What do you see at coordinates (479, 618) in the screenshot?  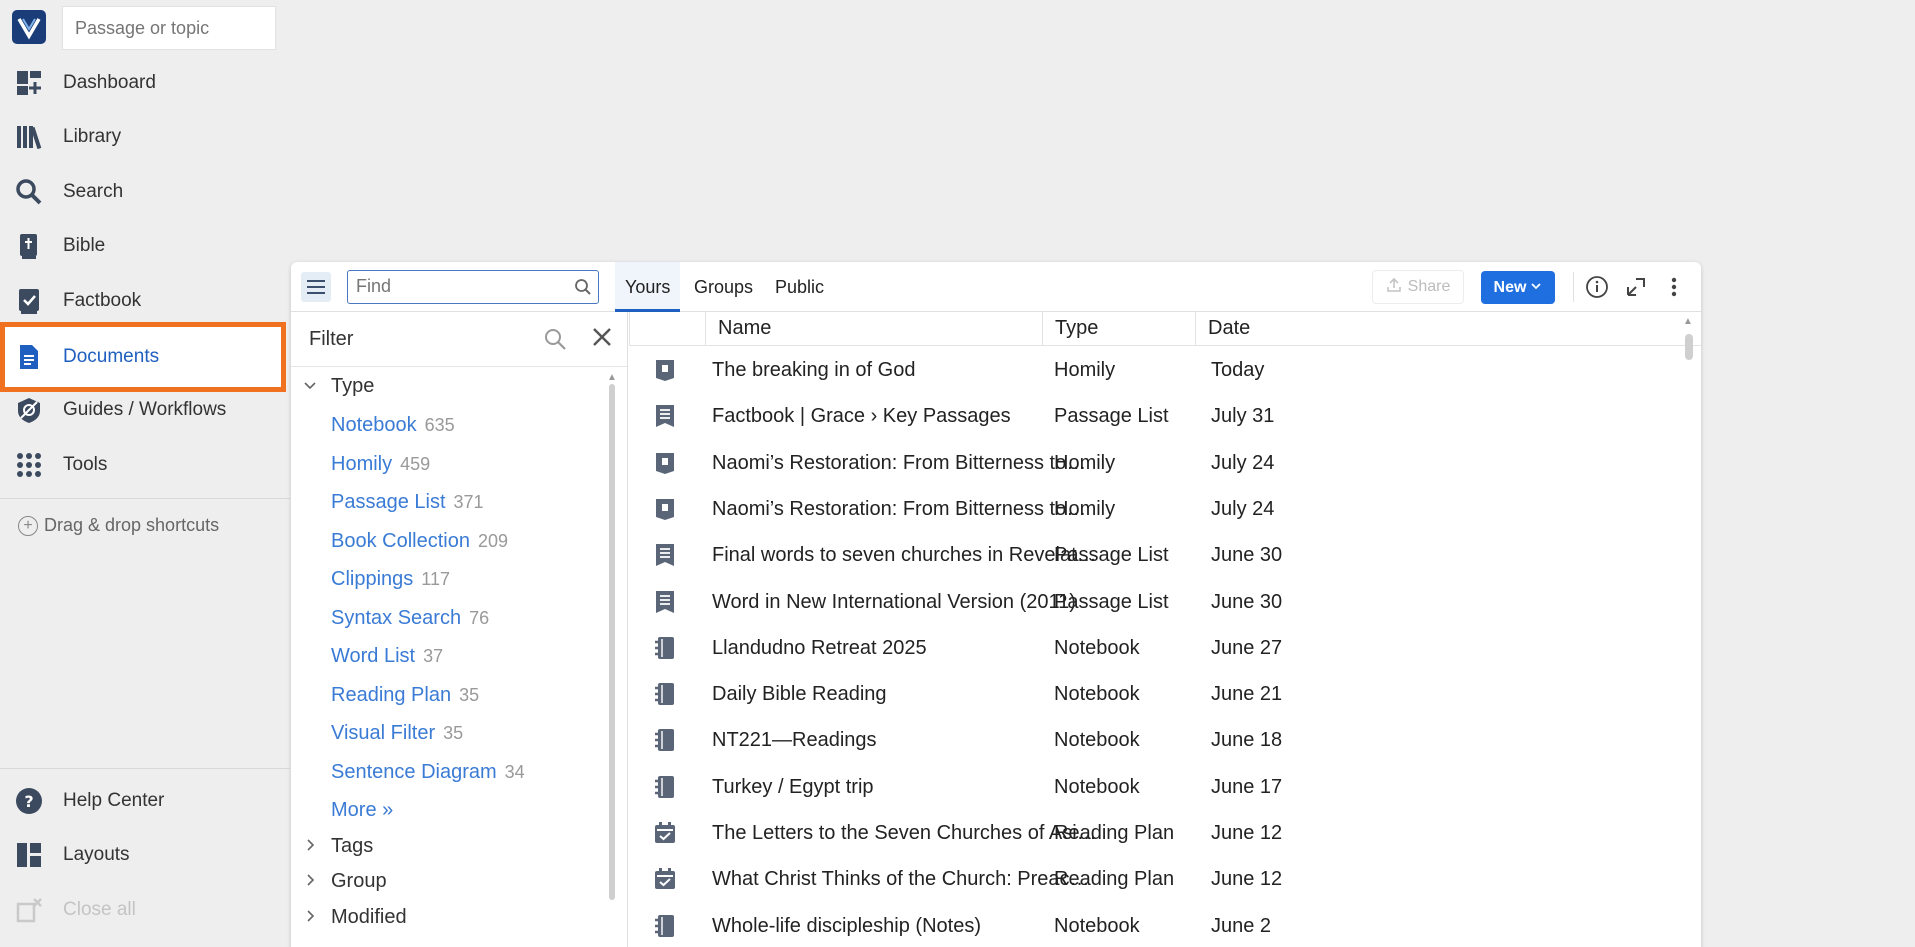 I see `filter-type-count: 76` at bounding box center [479, 618].